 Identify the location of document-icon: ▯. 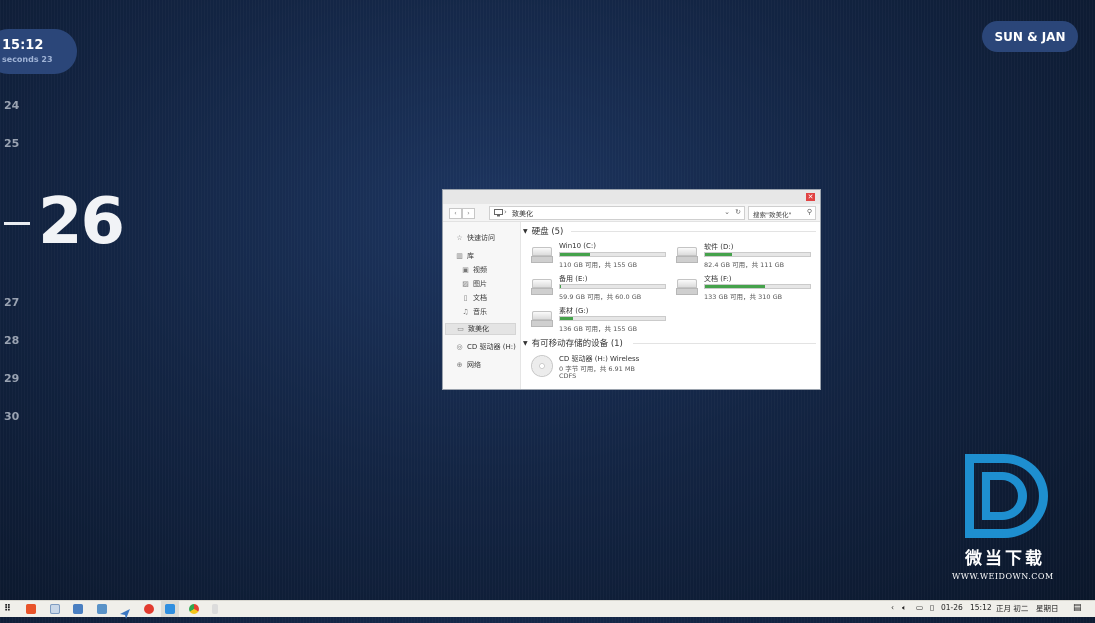
(465, 298).